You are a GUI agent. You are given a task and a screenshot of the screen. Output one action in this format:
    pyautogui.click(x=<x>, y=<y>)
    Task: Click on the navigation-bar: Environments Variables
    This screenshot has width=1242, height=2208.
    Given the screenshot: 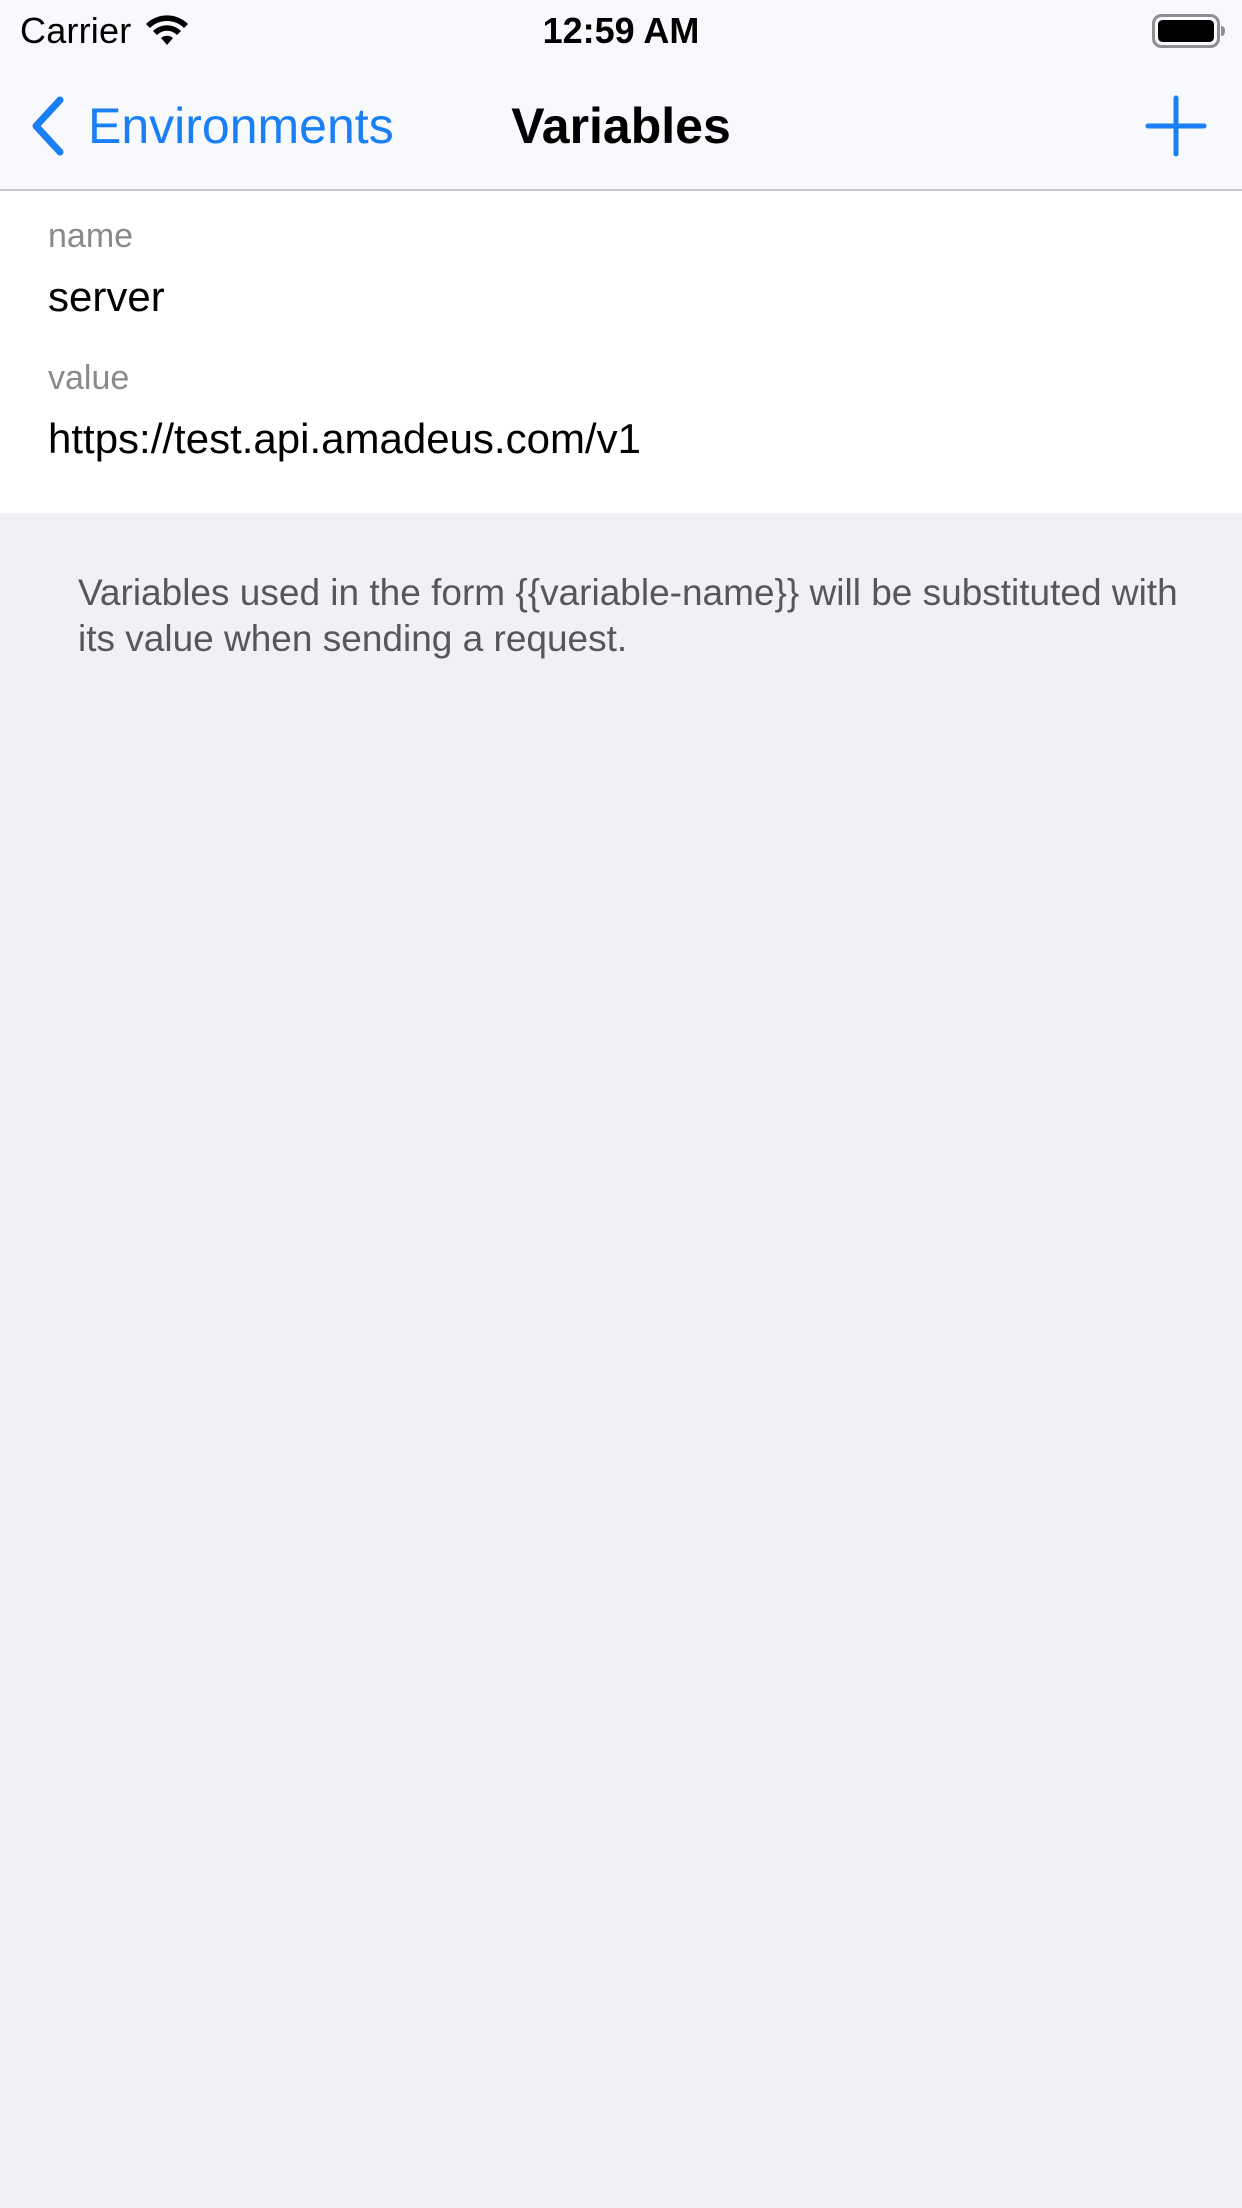 What is the action you would take?
    pyautogui.click(x=621, y=126)
    